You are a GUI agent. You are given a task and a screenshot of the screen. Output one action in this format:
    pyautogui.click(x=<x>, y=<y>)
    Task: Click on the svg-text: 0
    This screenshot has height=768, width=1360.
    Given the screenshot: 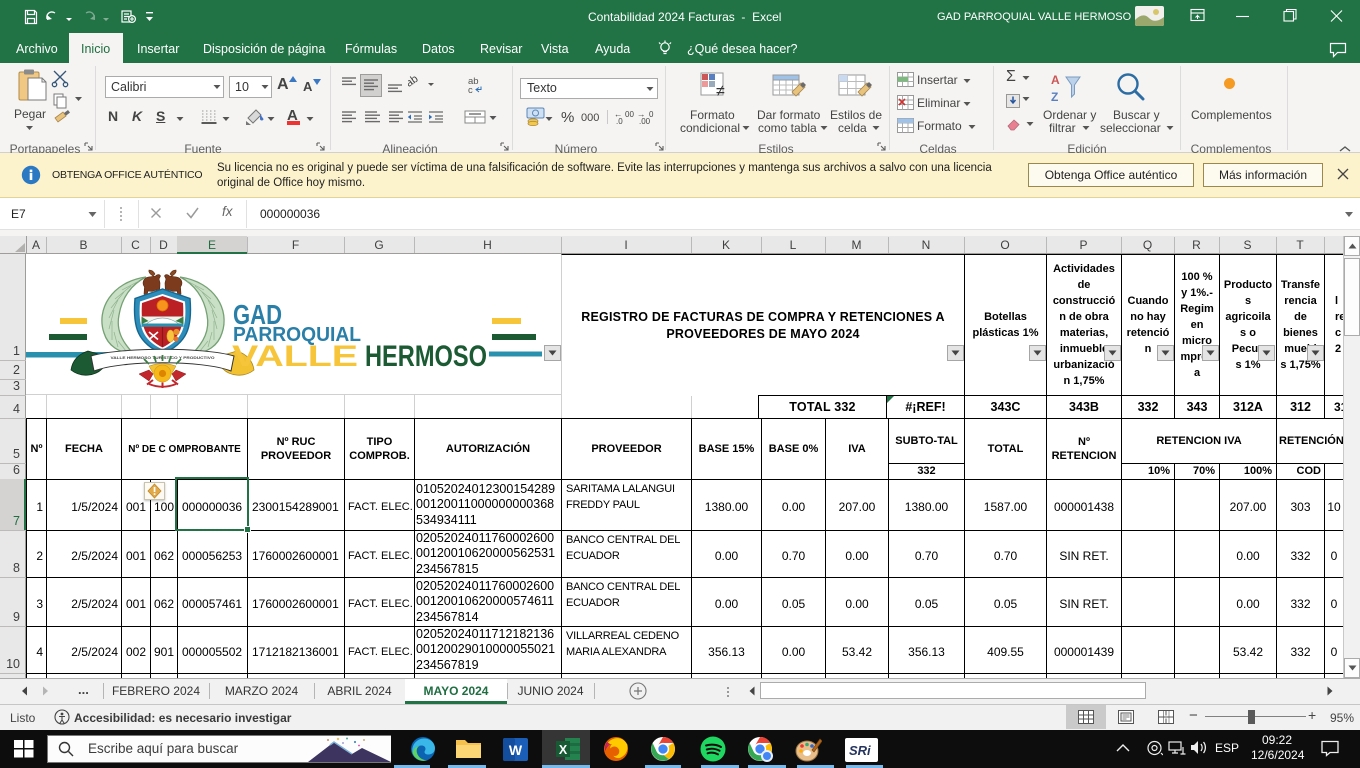 What is the action you would take?
    pyautogui.click(x=651, y=114)
    